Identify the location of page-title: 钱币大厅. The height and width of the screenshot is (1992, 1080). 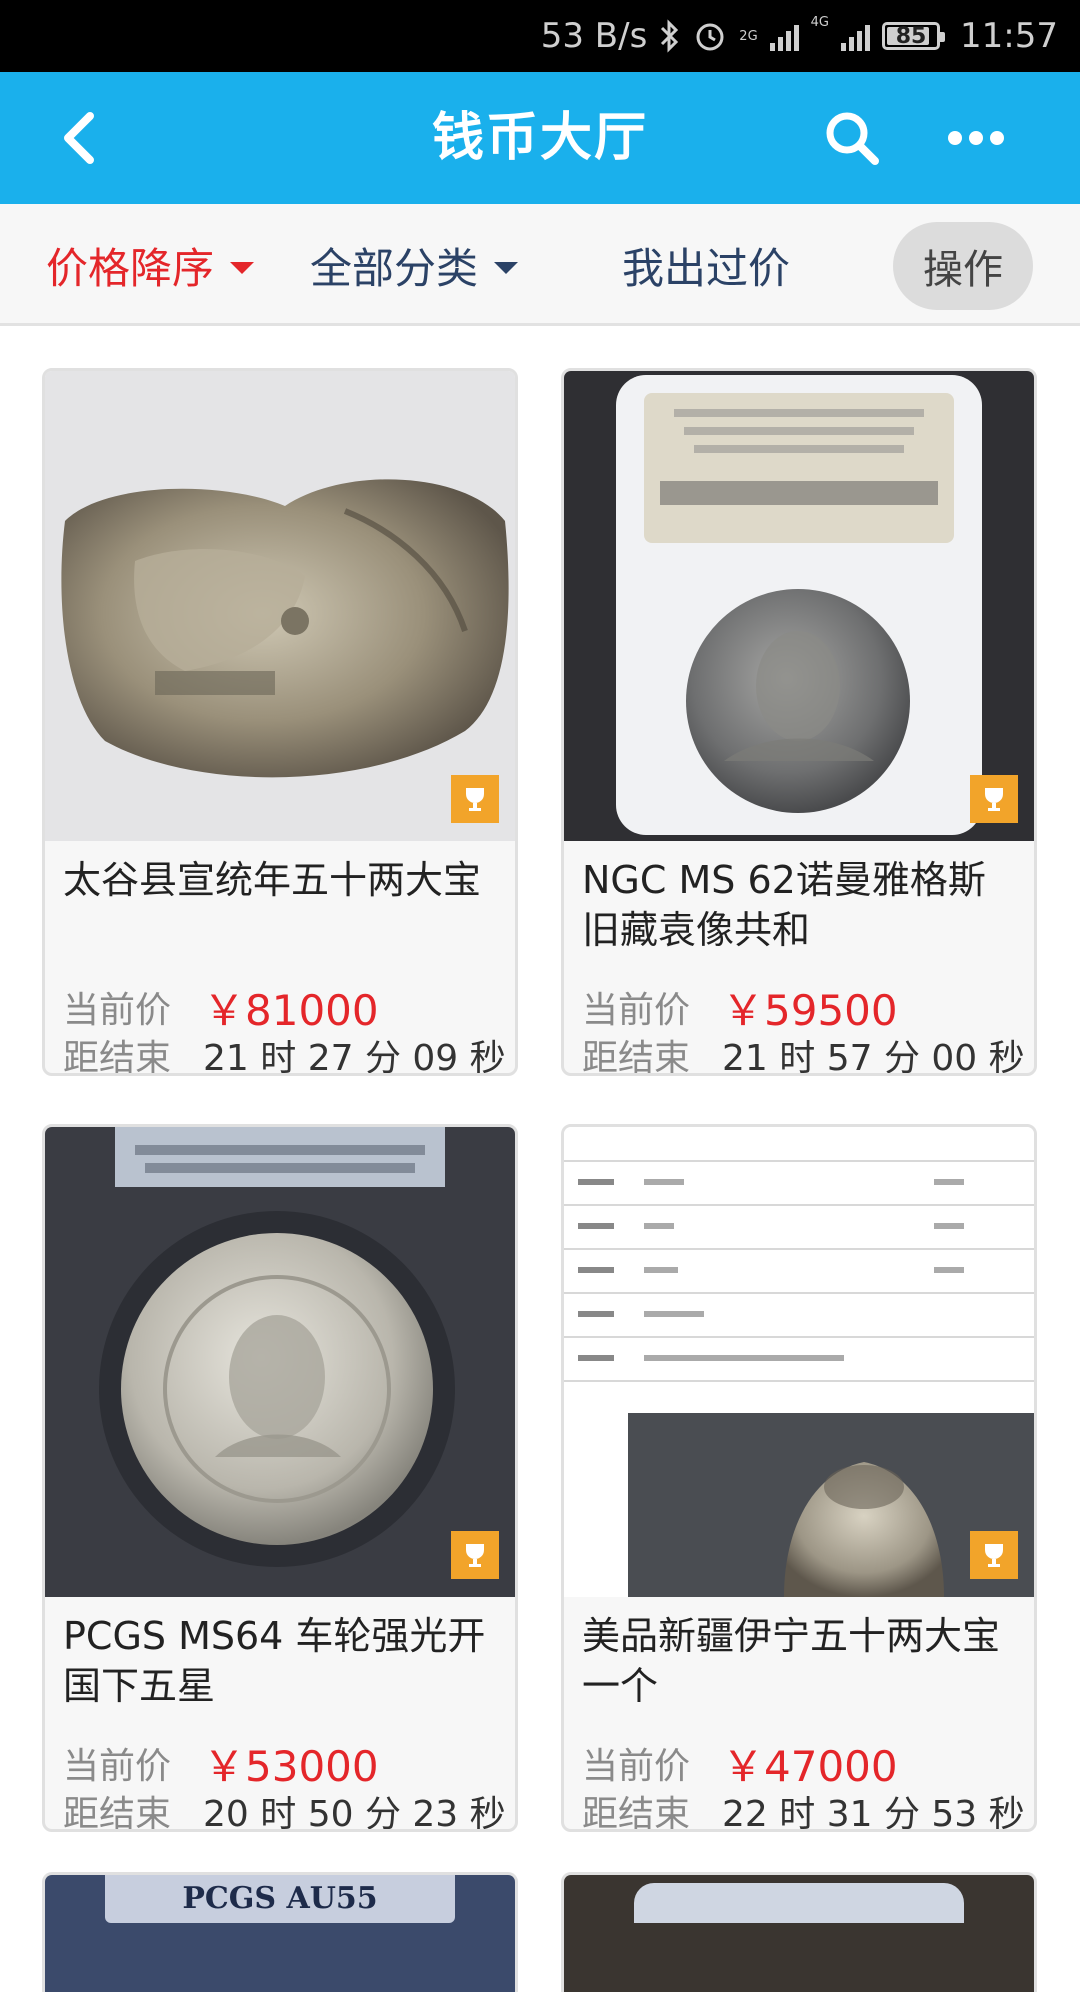
(539, 138).